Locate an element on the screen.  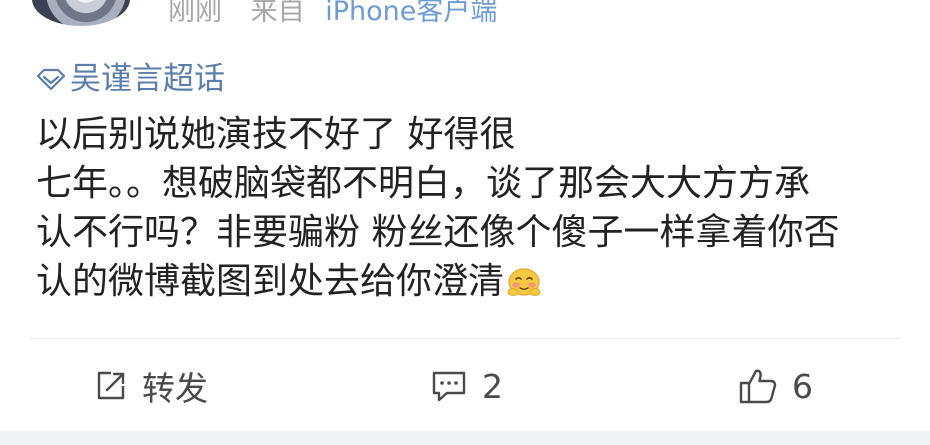
post-line-4-wrap: 认的微博截图到处去给你澄清 is located at coordinates (466, 281).